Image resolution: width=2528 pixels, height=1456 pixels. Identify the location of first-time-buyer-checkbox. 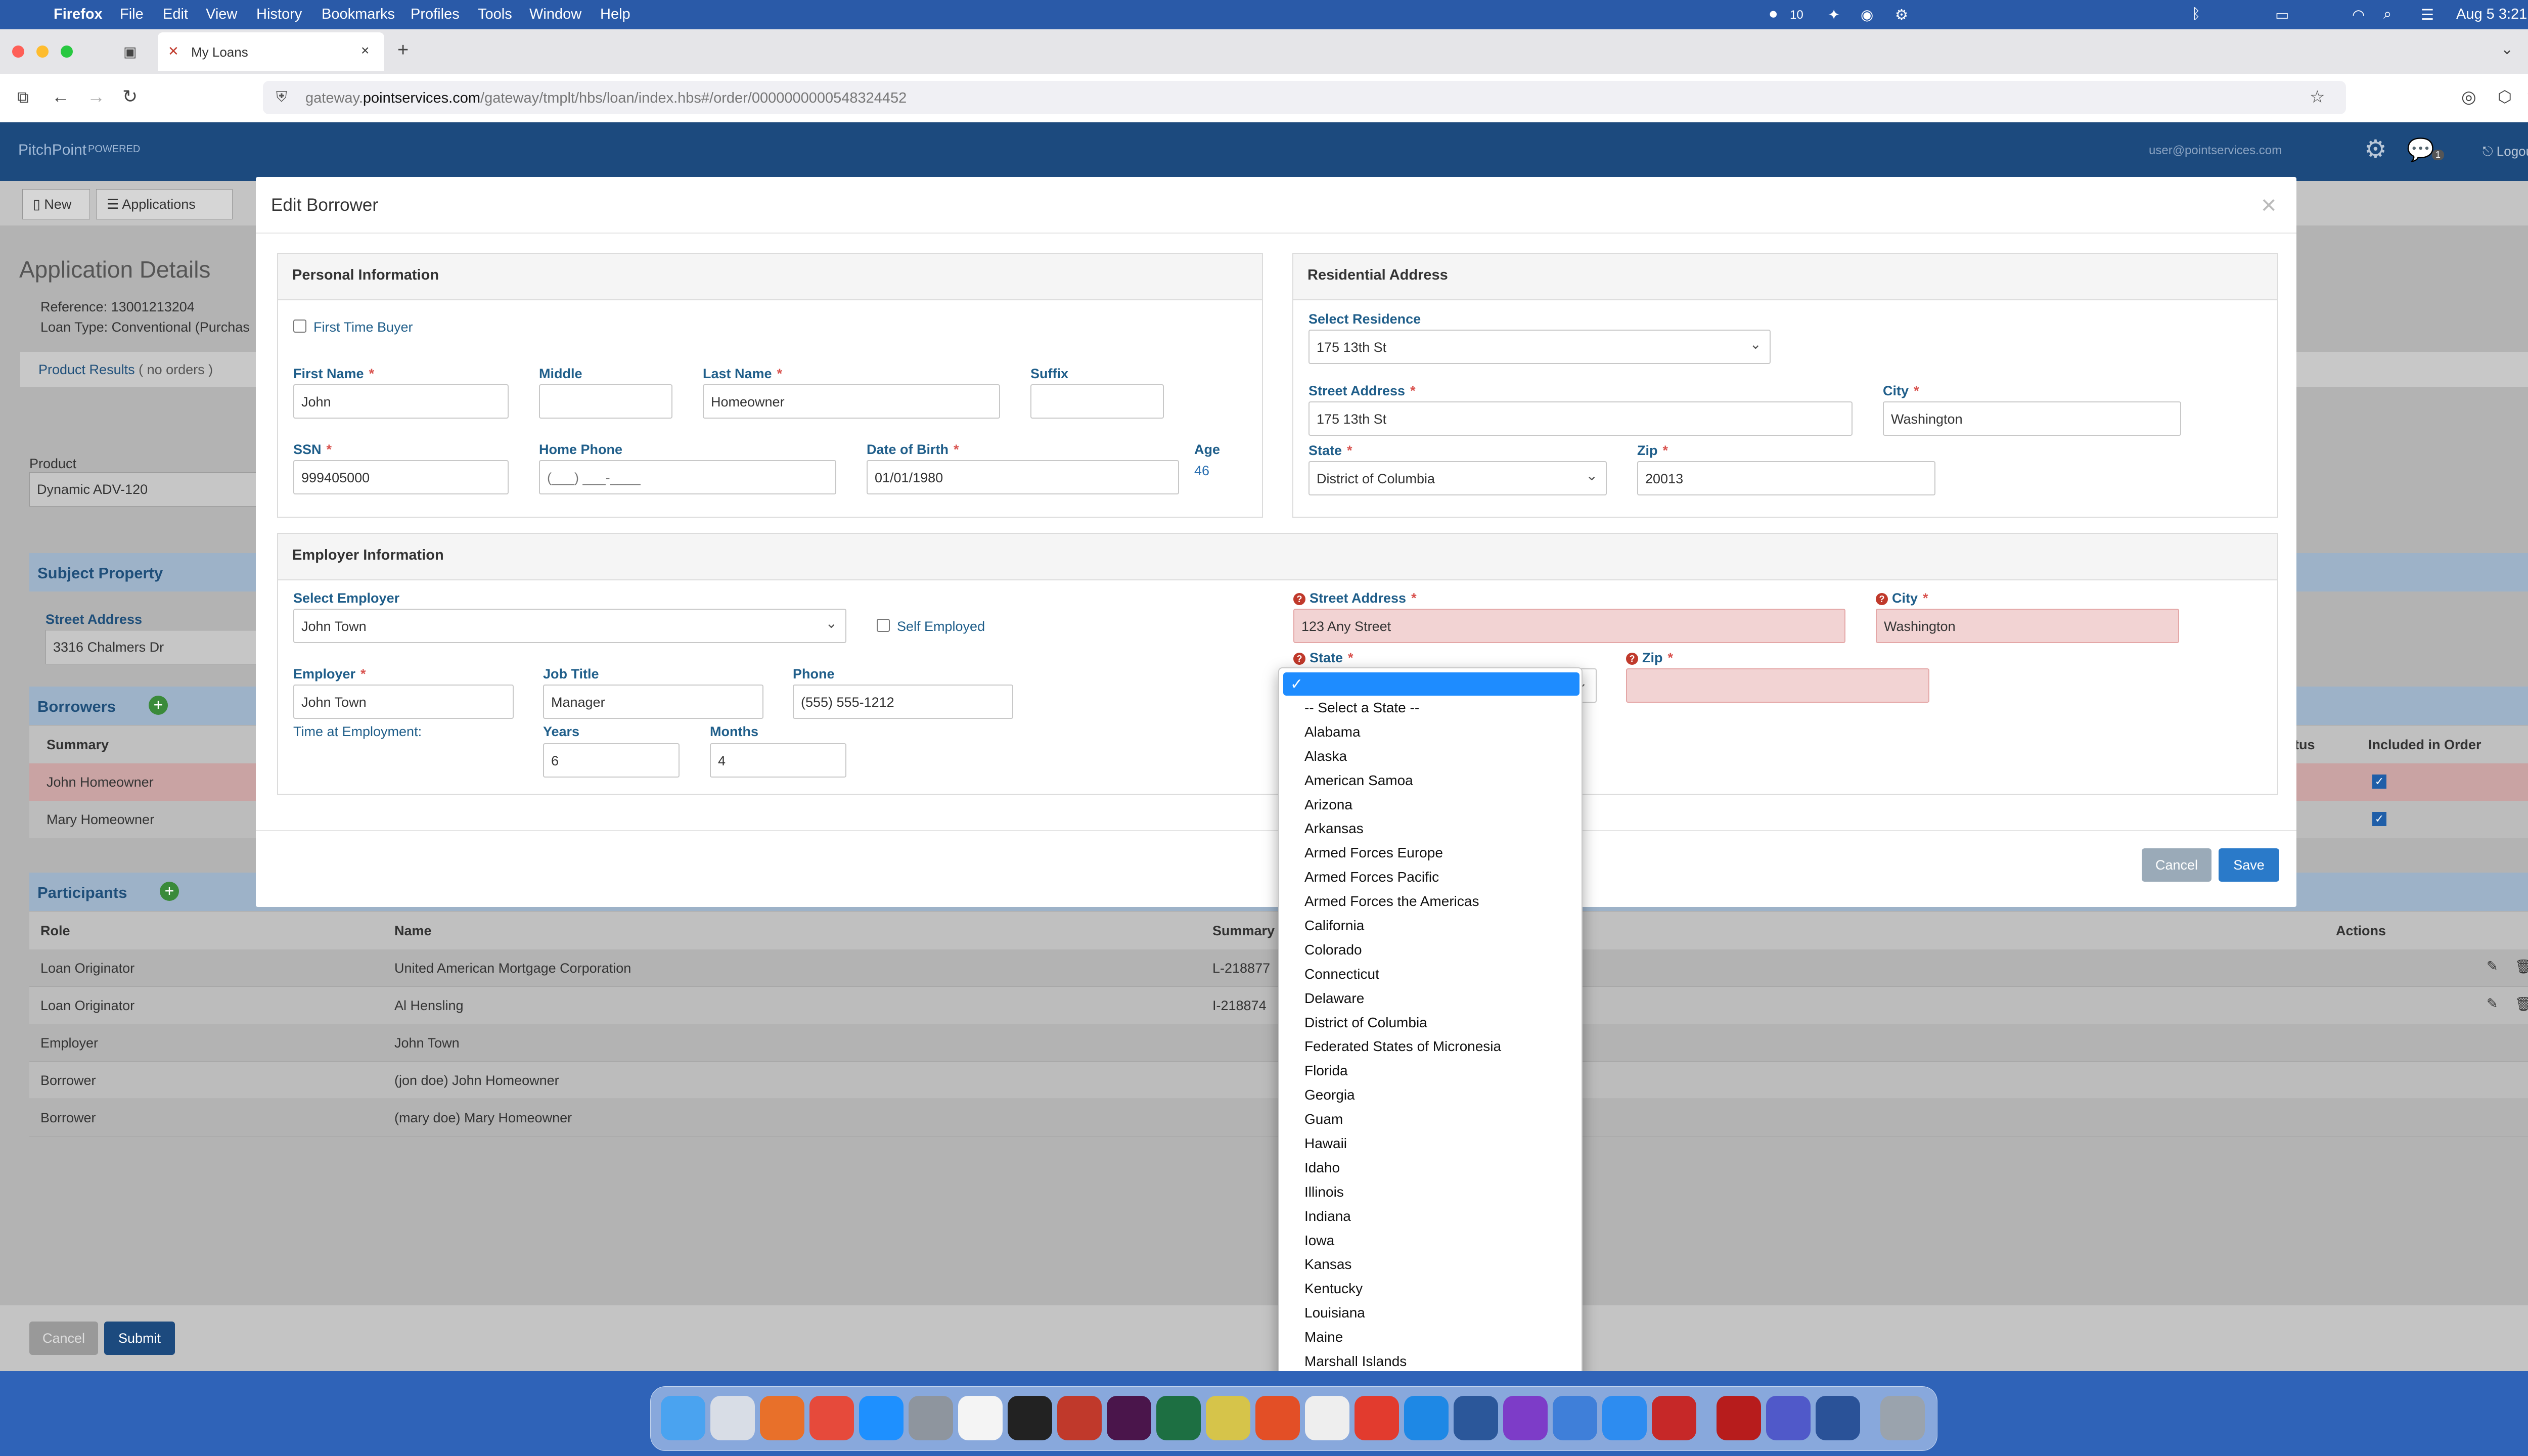
(300, 326).